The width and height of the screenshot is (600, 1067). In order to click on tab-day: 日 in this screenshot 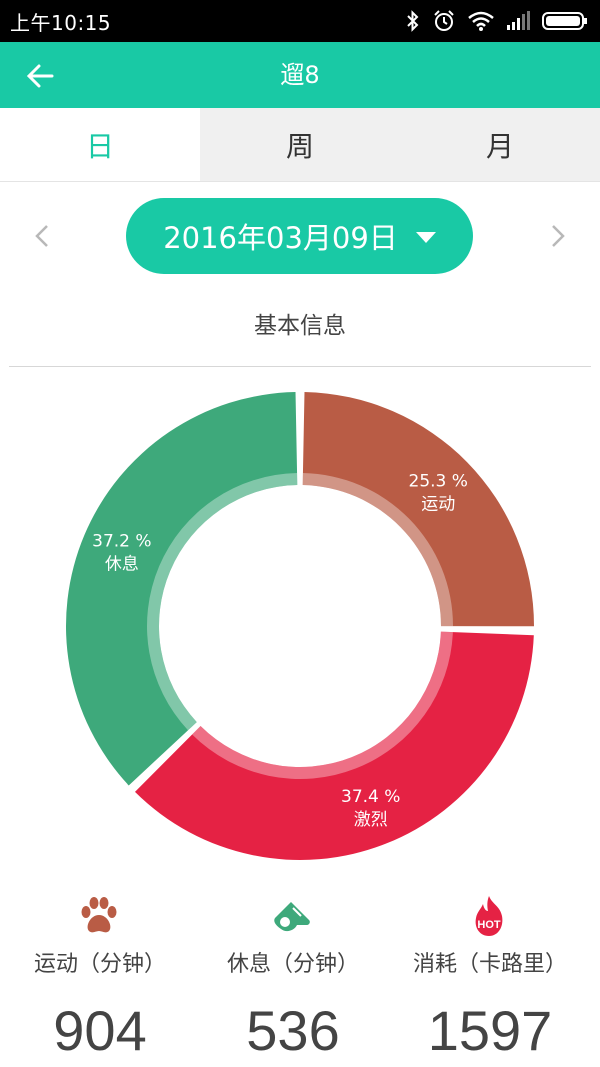, I will do `click(100, 144)`.